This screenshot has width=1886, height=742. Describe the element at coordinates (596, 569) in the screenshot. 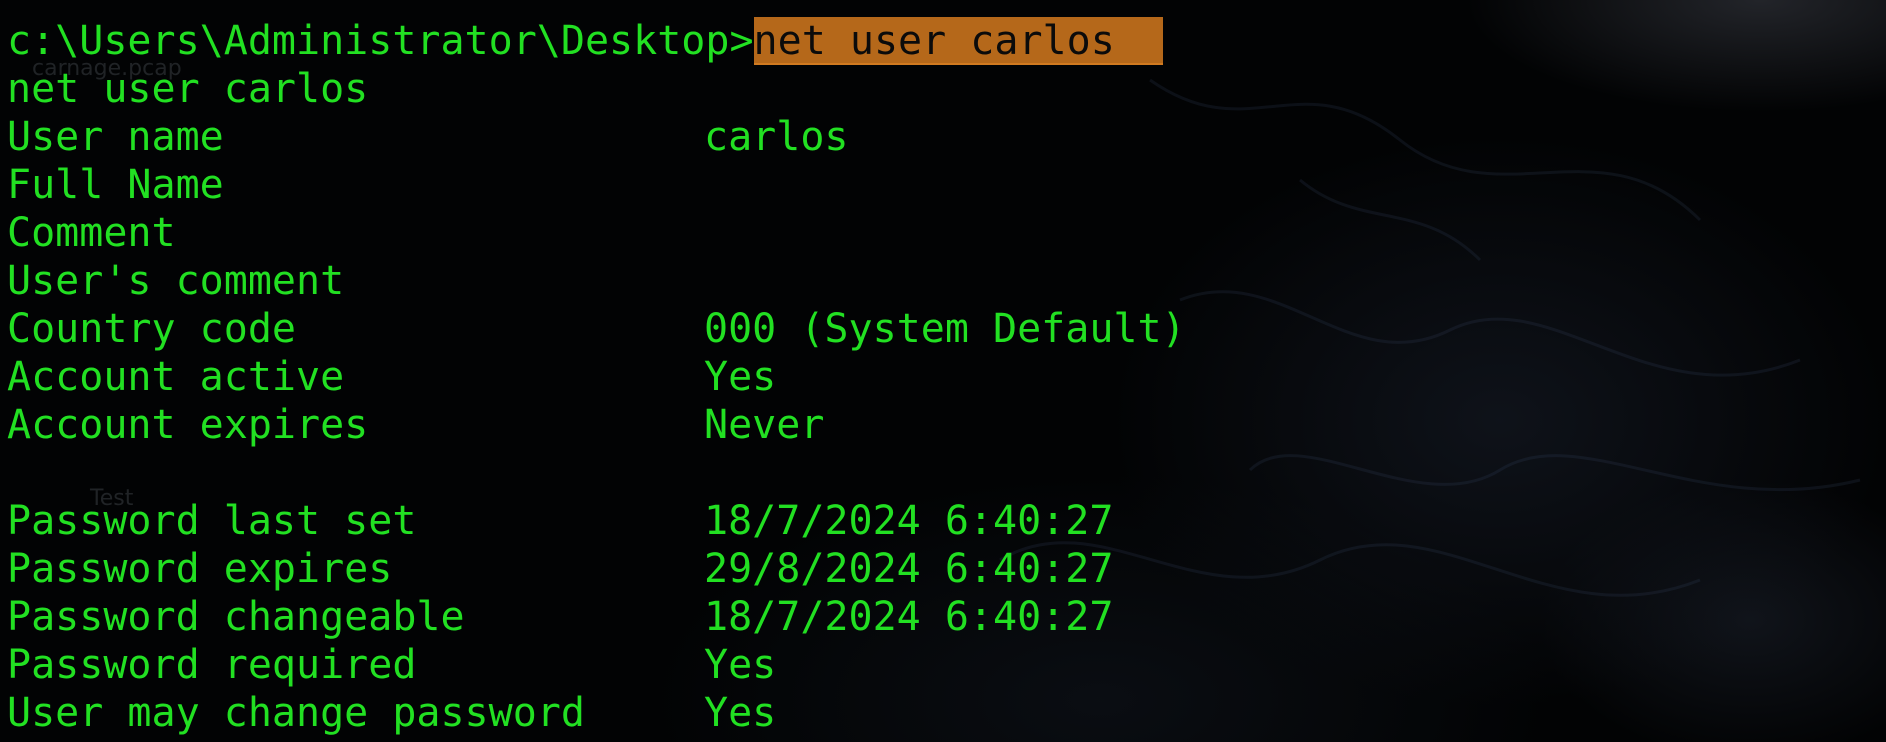

I see `output-row: Password expires 29/8/2024 6:40:27` at that location.